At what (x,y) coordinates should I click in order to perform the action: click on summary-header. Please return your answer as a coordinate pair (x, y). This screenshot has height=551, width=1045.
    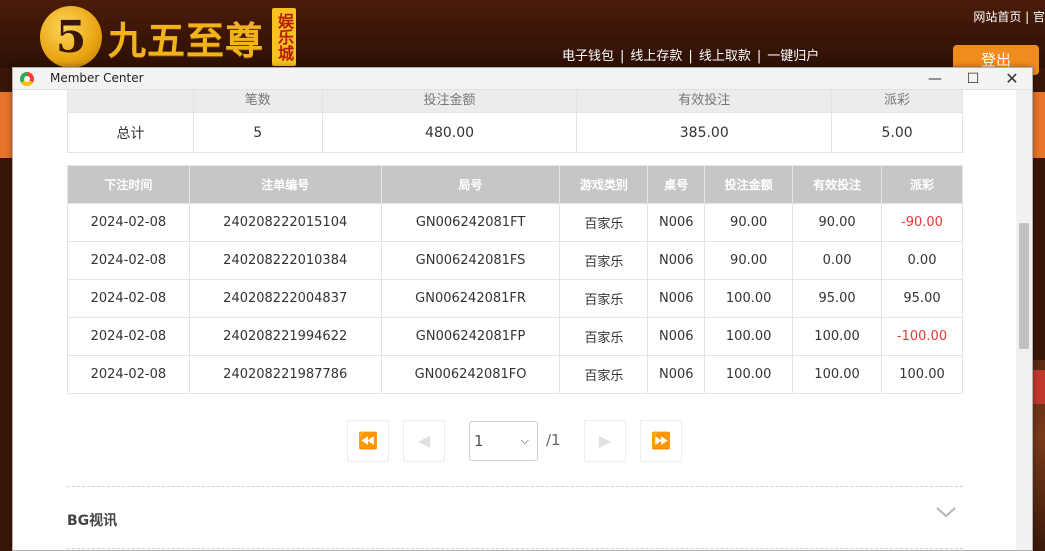
    Looking at the image, I should click on (130, 101).